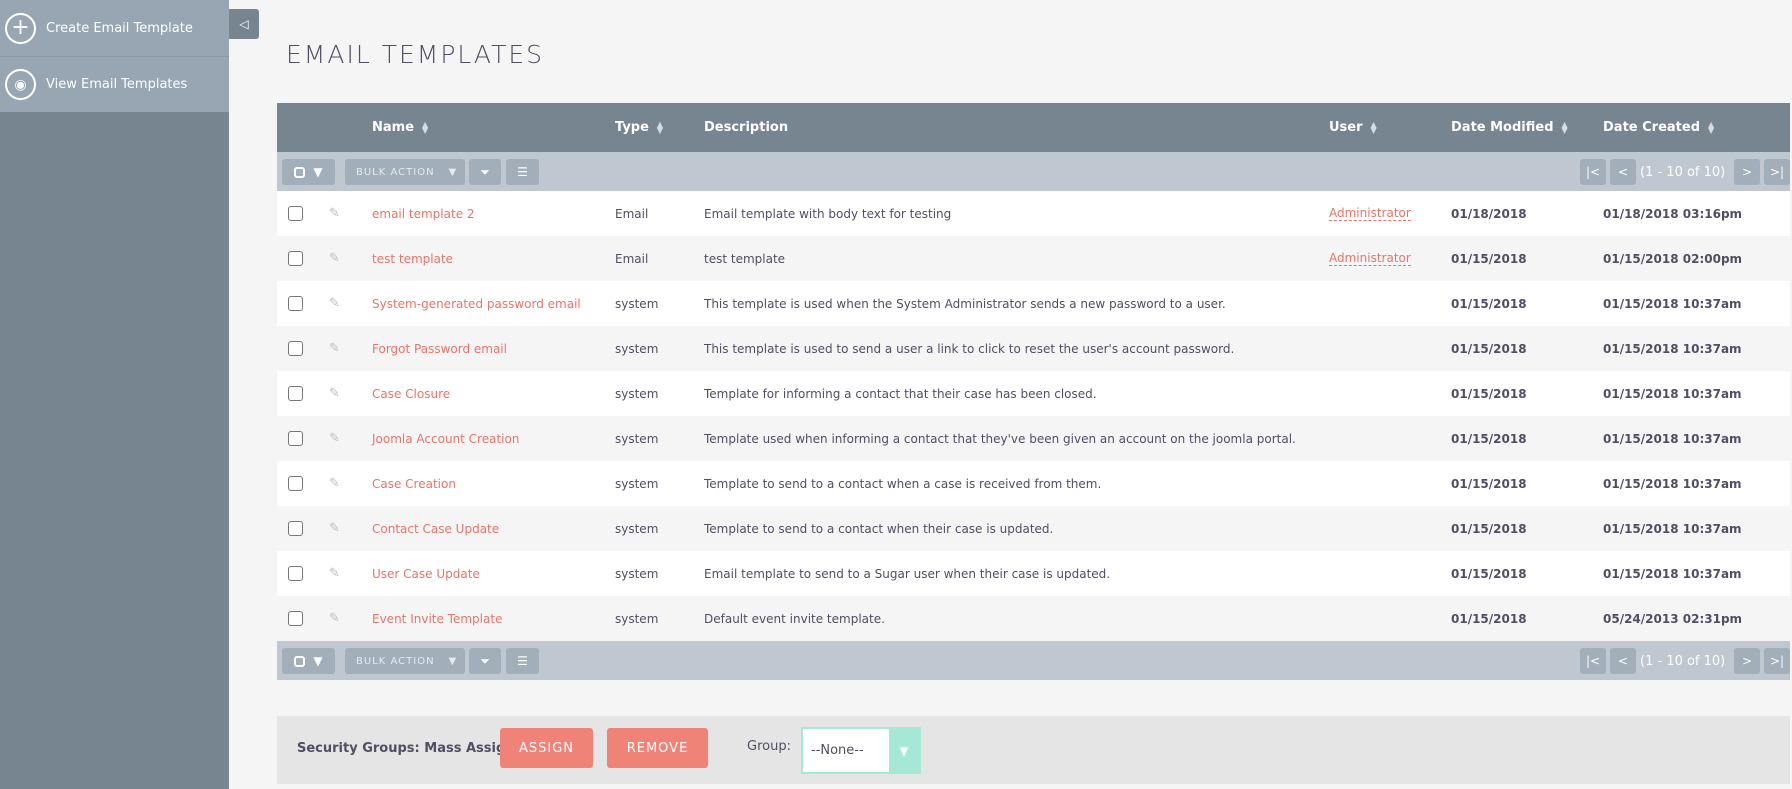 This screenshot has height=789, width=1792. Describe the element at coordinates (435, 528) in the screenshot. I see `template-name-link: Contact Case Update` at that location.